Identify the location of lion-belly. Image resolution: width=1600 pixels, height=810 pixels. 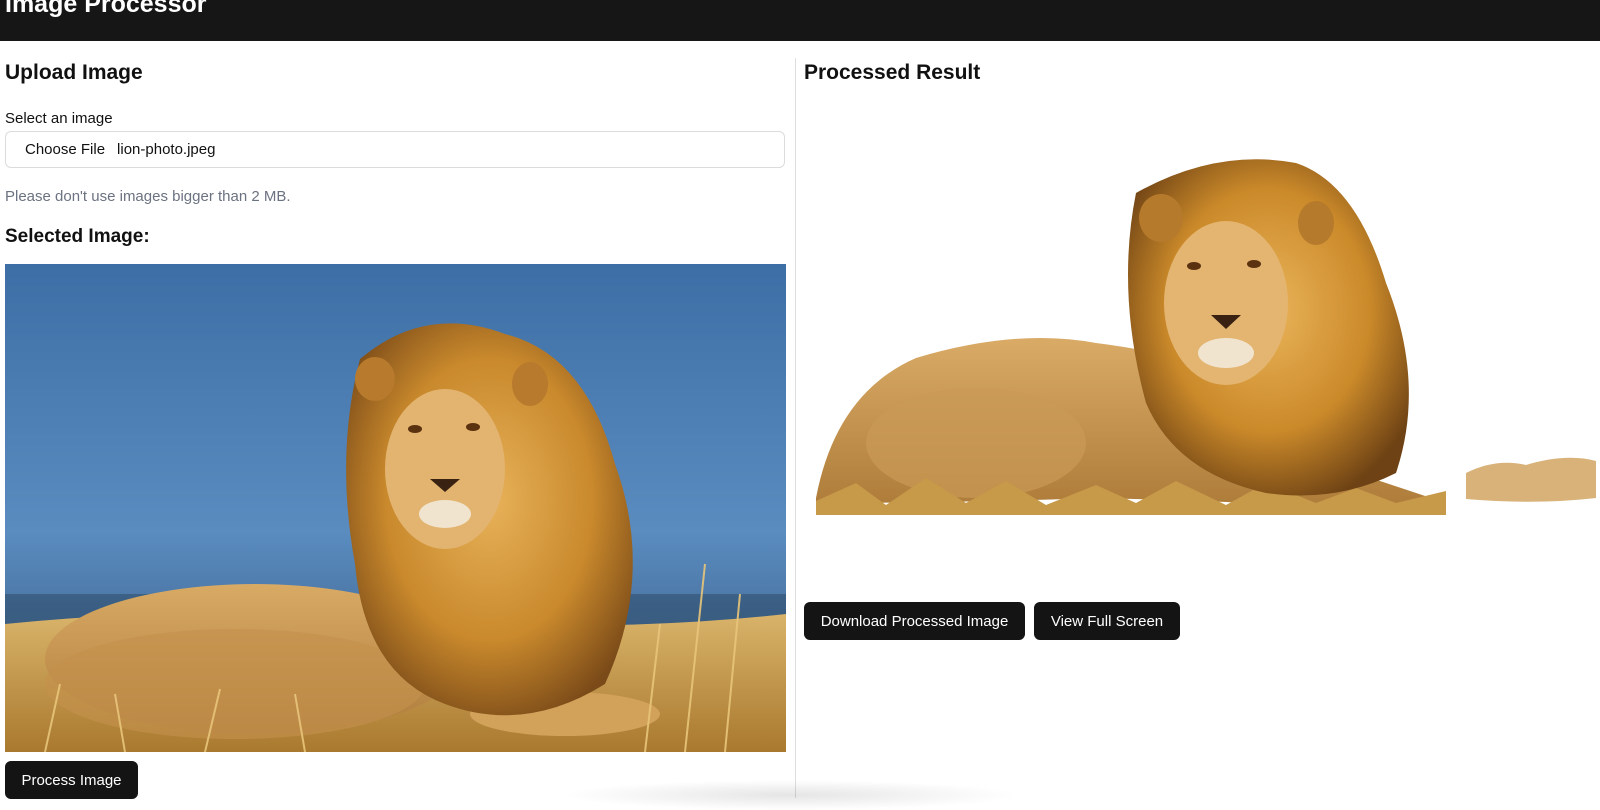
(235, 684).